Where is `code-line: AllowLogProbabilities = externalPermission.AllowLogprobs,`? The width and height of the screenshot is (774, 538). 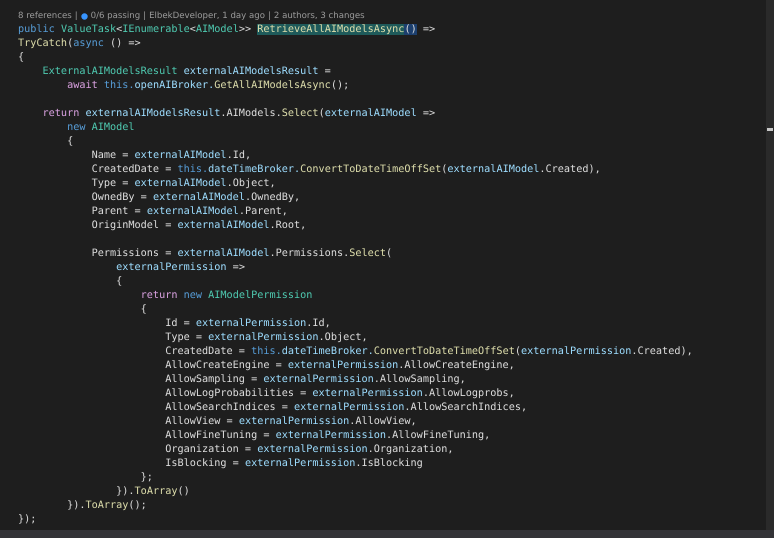 code-line: AllowLogProbabilities = externalPermission.AllowLogprobs, is located at coordinates (339, 394).